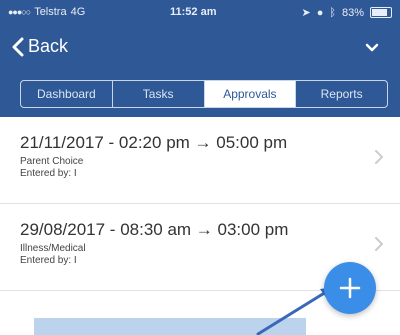 The height and width of the screenshot is (335, 400). Describe the element at coordinates (159, 94) in the screenshot. I see `tab-tasks: Tasks` at that location.